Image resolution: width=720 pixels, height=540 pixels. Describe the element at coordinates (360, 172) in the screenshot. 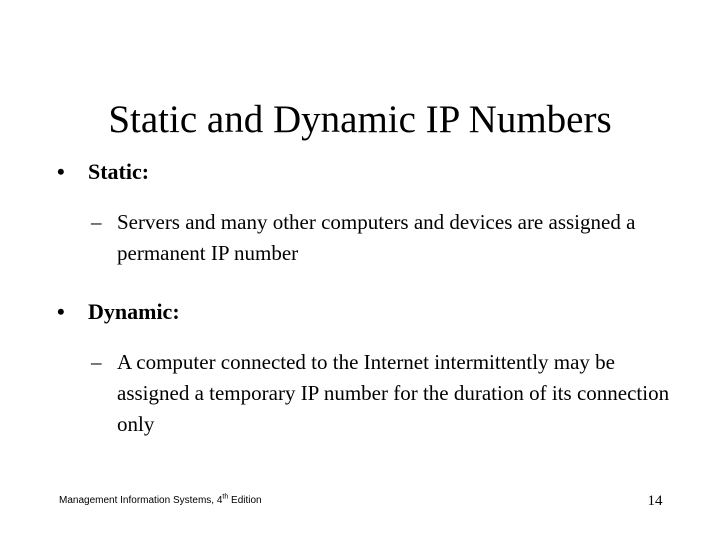

I see `bullet-static: • Static:` at that location.